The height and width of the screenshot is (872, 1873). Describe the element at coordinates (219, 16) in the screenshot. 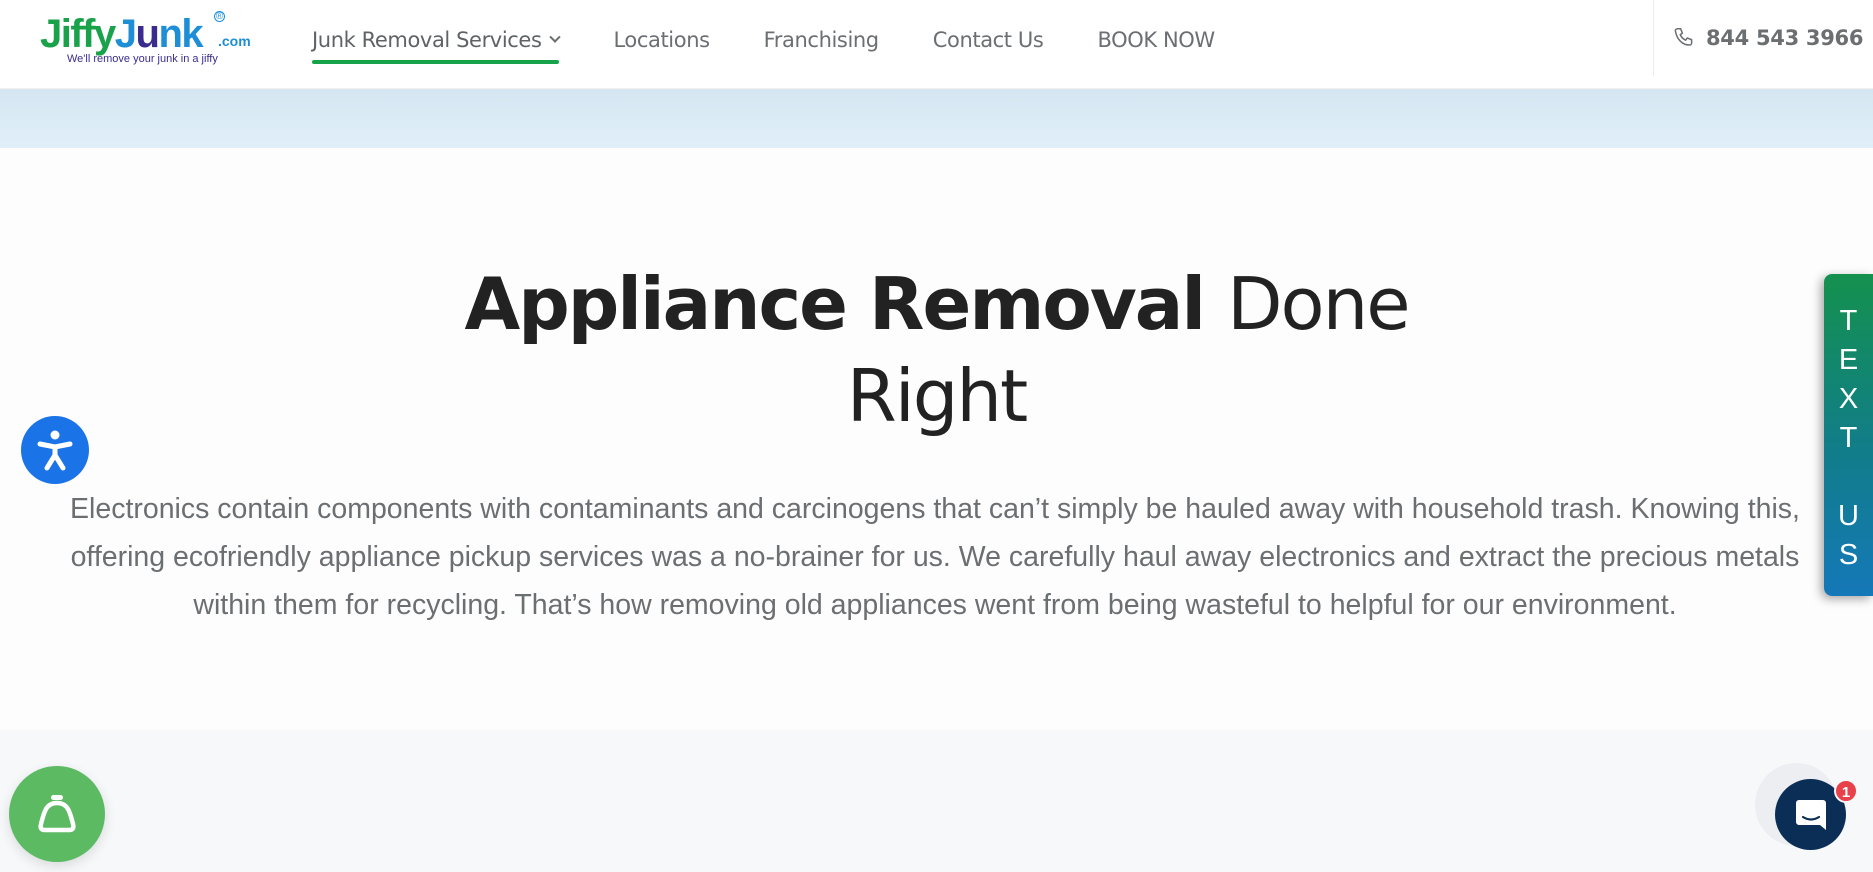

I see `registered-mark: ®` at that location.